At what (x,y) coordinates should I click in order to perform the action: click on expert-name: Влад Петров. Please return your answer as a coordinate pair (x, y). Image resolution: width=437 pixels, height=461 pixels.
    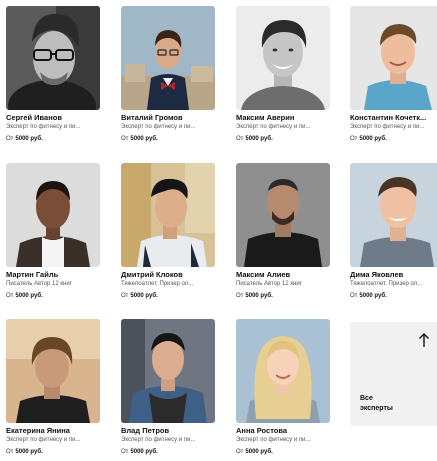
    Looking at the image, I should click on (168, 430).